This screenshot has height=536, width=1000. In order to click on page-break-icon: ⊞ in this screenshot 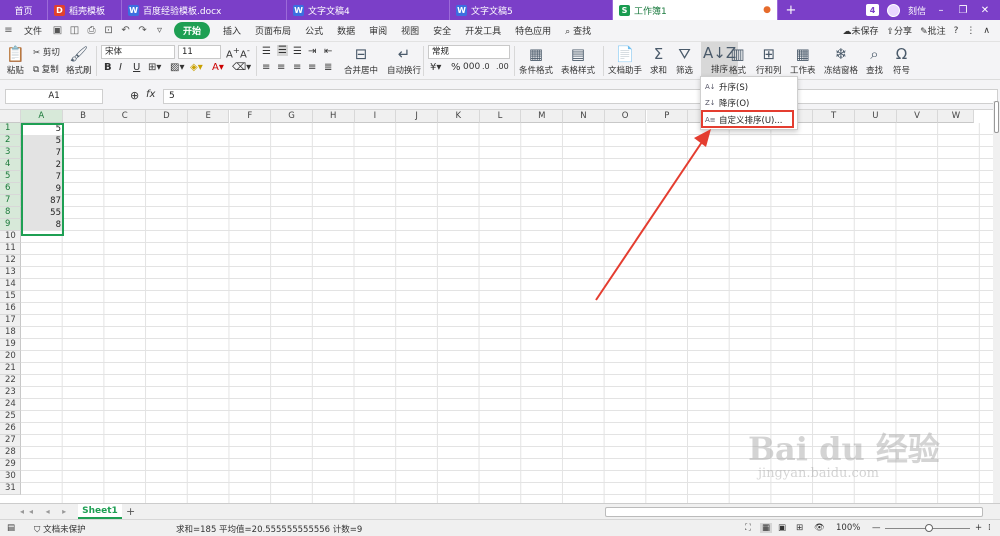, I will do `click(799, 528)`.